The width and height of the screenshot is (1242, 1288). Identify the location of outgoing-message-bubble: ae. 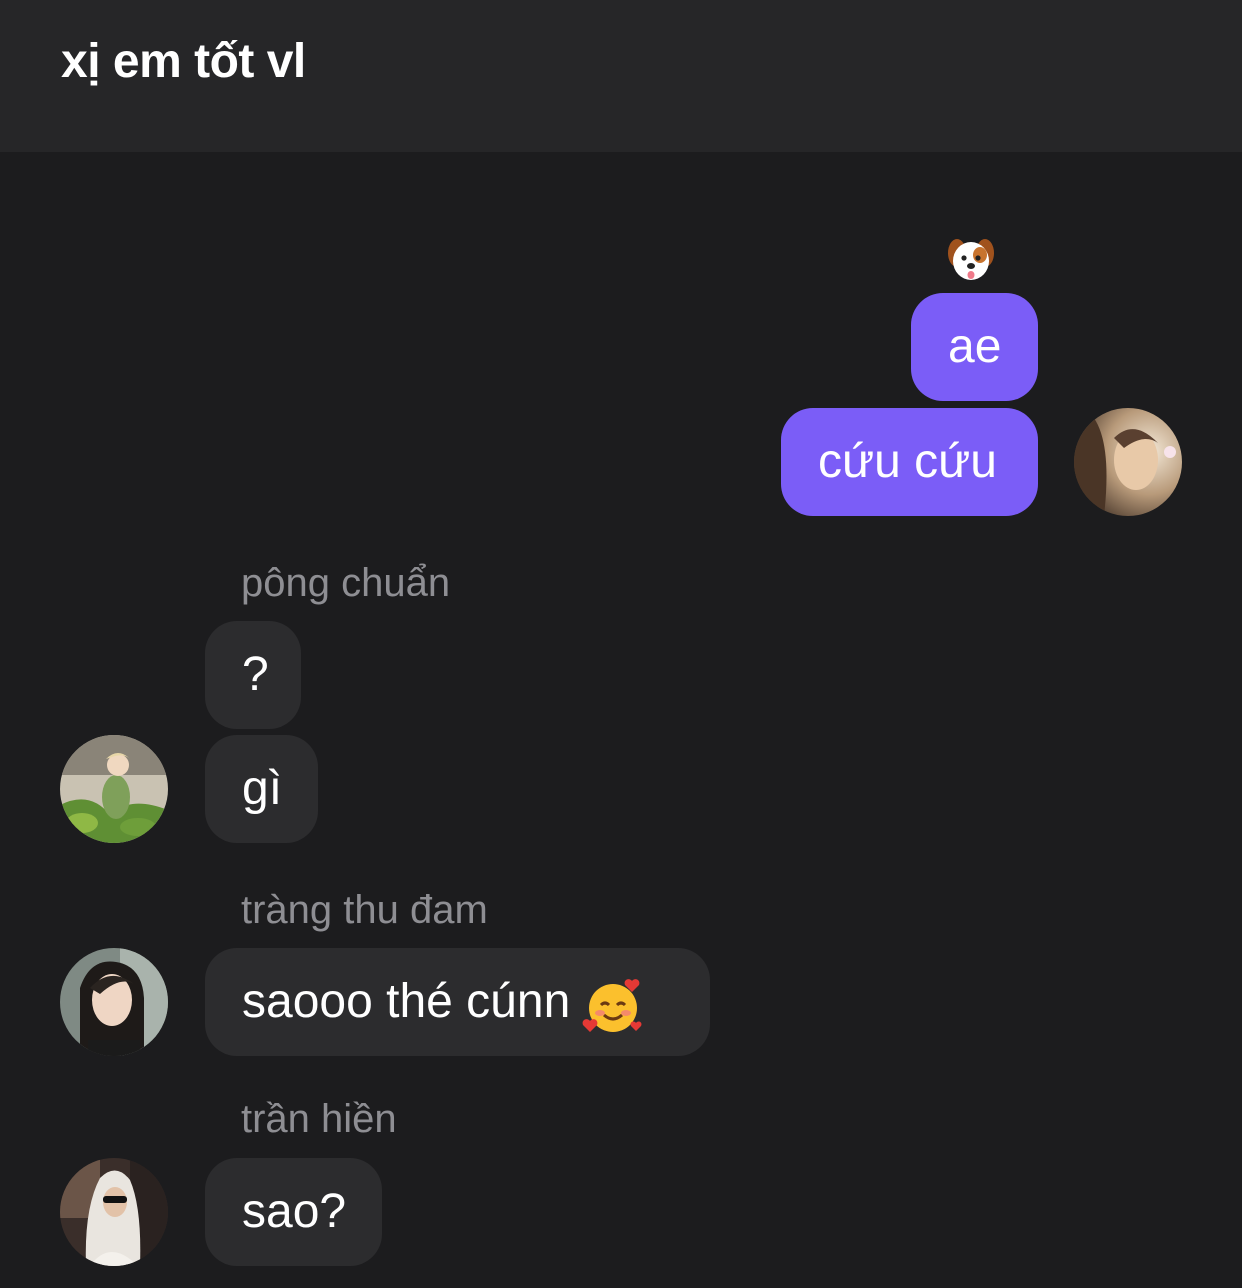
(974, 347).